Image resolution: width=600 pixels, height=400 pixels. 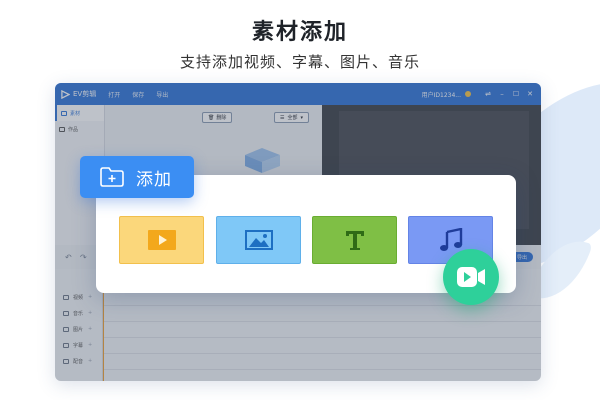 I want to click on hero-subtitle: 支持添加视频、字幕、图片、音乐, so click(x=299, y=62).